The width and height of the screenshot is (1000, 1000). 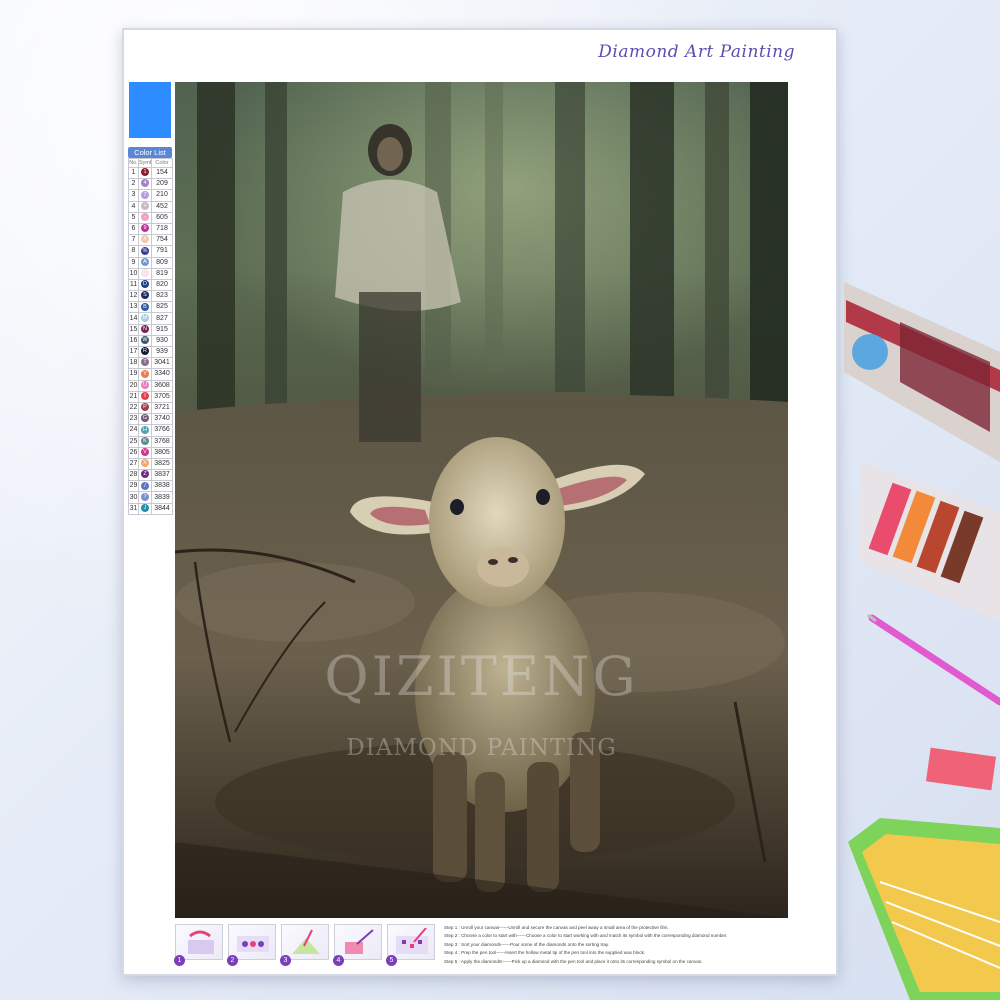 What do you see at coordinates (162, 441) in the screenshot?
I see `color-code: 3768` at bounding box center [162, 441].